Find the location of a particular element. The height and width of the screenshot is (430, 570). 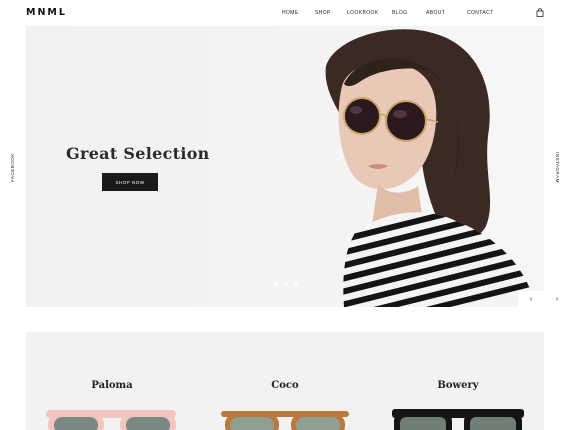

nav-home: HOME is located at coordinates (290, 13).